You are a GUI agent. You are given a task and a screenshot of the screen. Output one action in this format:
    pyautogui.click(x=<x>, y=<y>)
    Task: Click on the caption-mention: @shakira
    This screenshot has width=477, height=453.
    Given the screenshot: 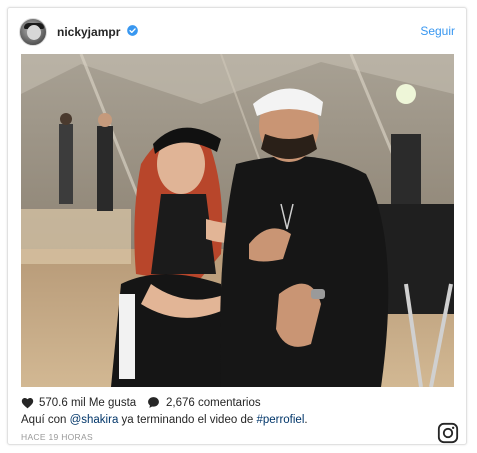 What is the action you would take?
    pyautogui.click(x=94, y=420)
    